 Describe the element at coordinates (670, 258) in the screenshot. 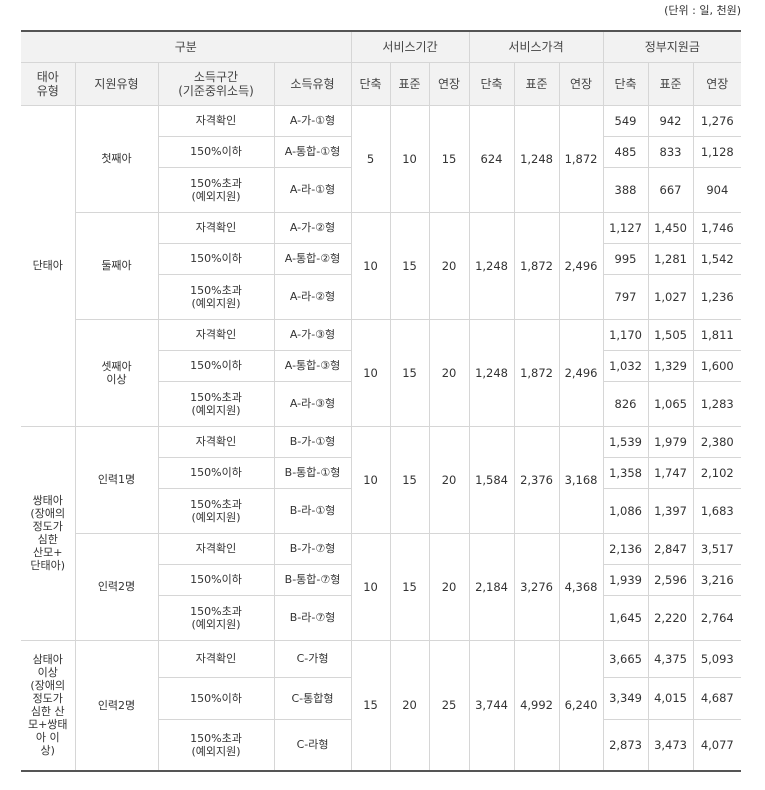

I see `gov-support-cell: 1,281` at that location.